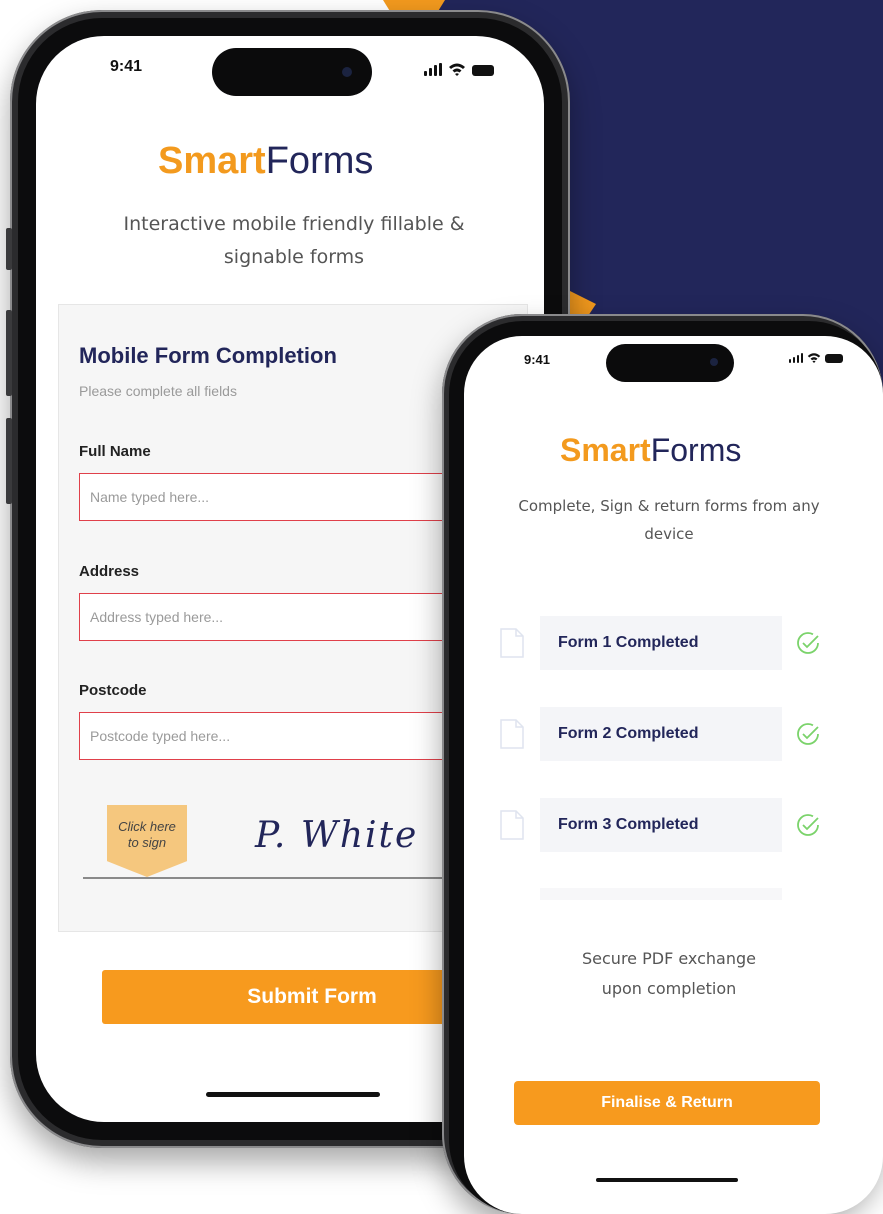 Image resolution: width=883 pixels, height=1214 pixels. I want to click on full-name-label: Full Name, so click(115, 451).